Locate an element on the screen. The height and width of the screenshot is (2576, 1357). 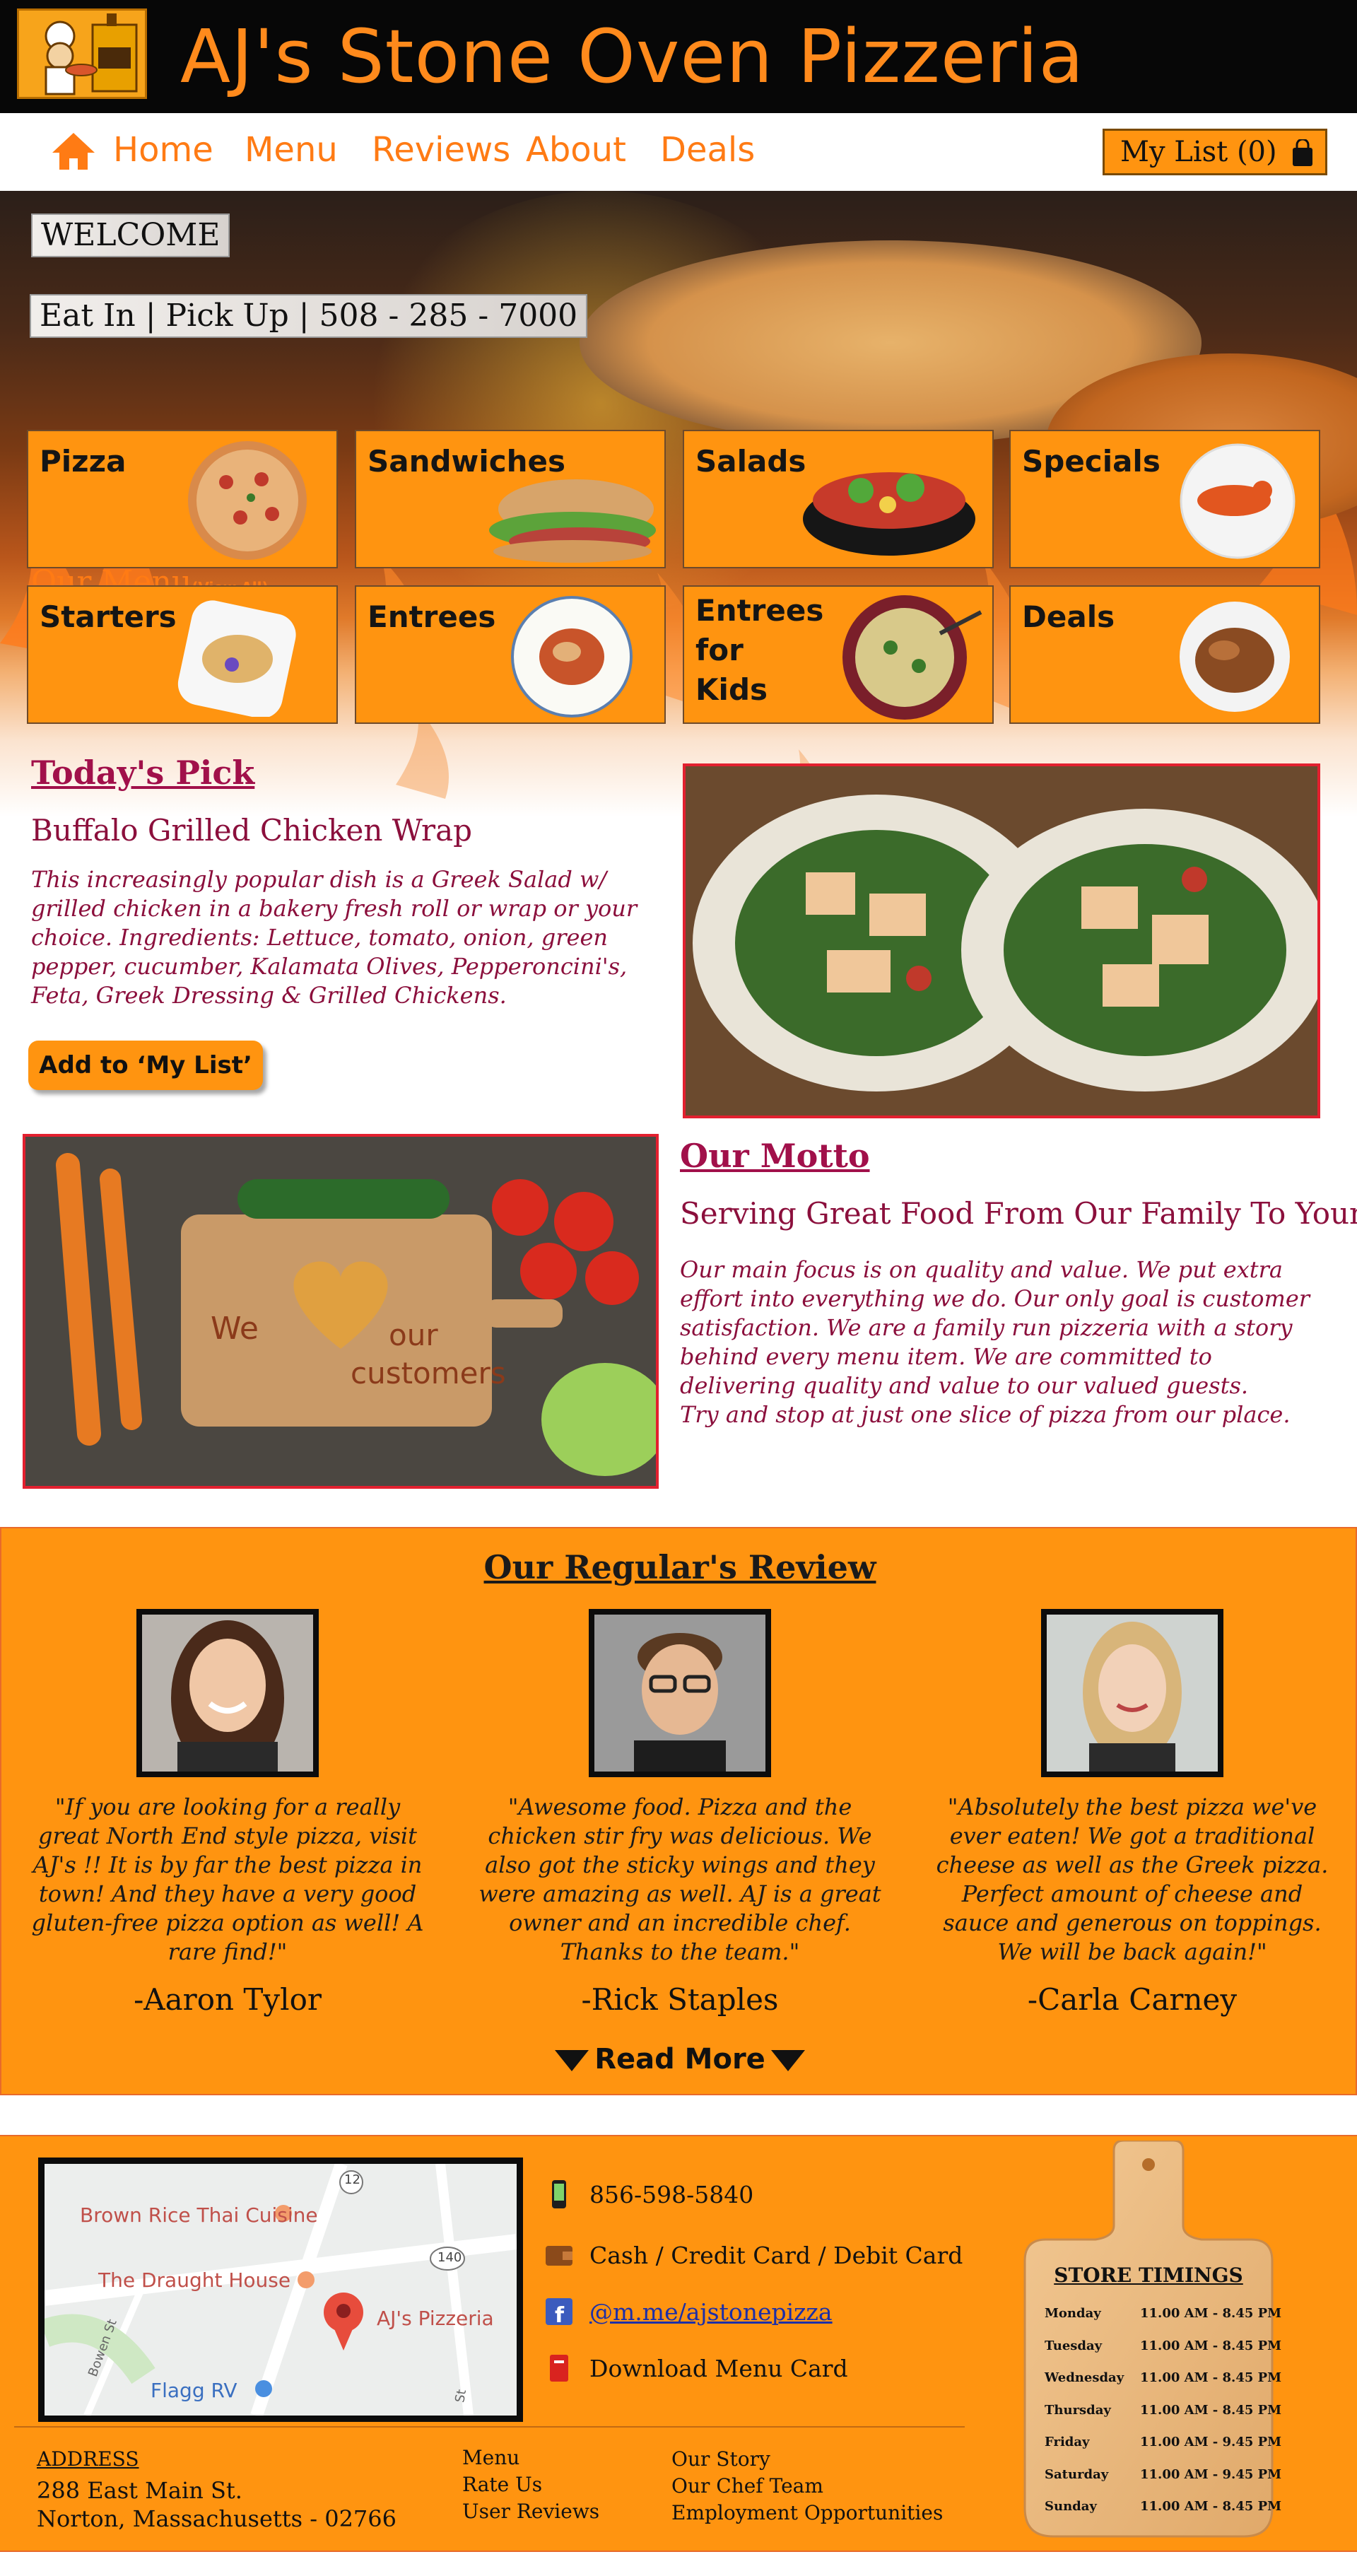
footer-link-our-story: Our Story is located at coordinates (720, 2459).